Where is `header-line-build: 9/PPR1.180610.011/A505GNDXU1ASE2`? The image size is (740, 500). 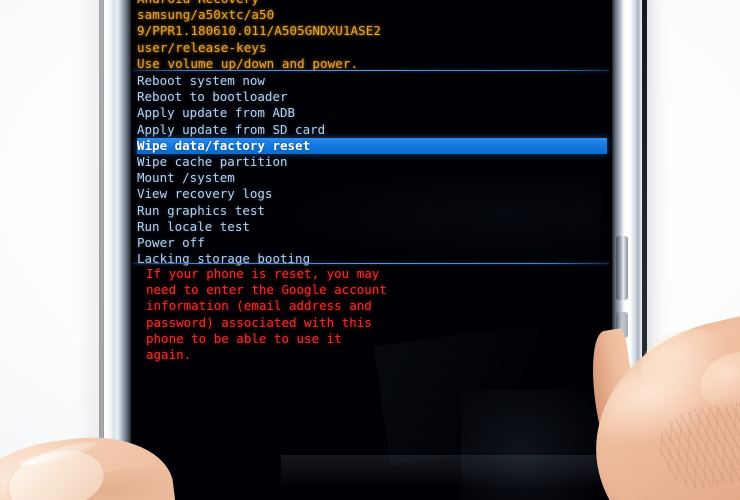
header-line-build: 9/PPR1.180610.011/A505GNDXU1ASE2 is located at coordinates (259, 31).